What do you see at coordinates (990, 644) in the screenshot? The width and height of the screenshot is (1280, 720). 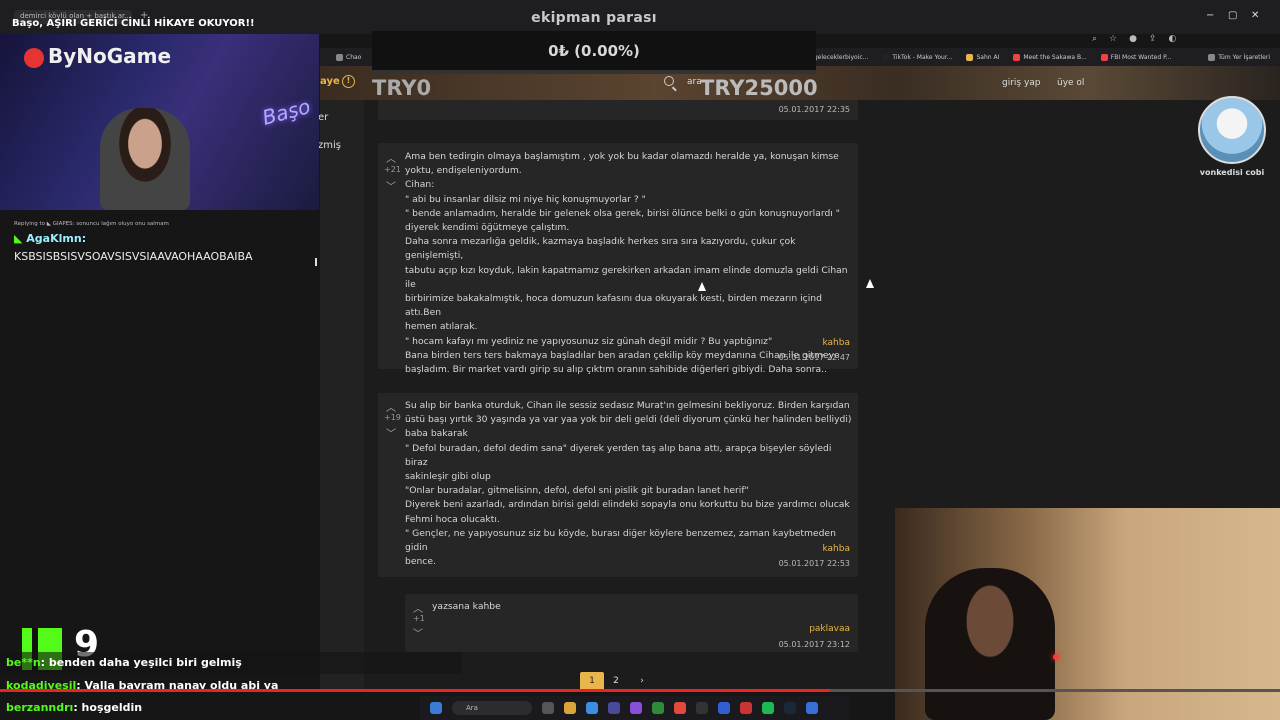 I see `guest-figure` at bounding box center [990, 644].